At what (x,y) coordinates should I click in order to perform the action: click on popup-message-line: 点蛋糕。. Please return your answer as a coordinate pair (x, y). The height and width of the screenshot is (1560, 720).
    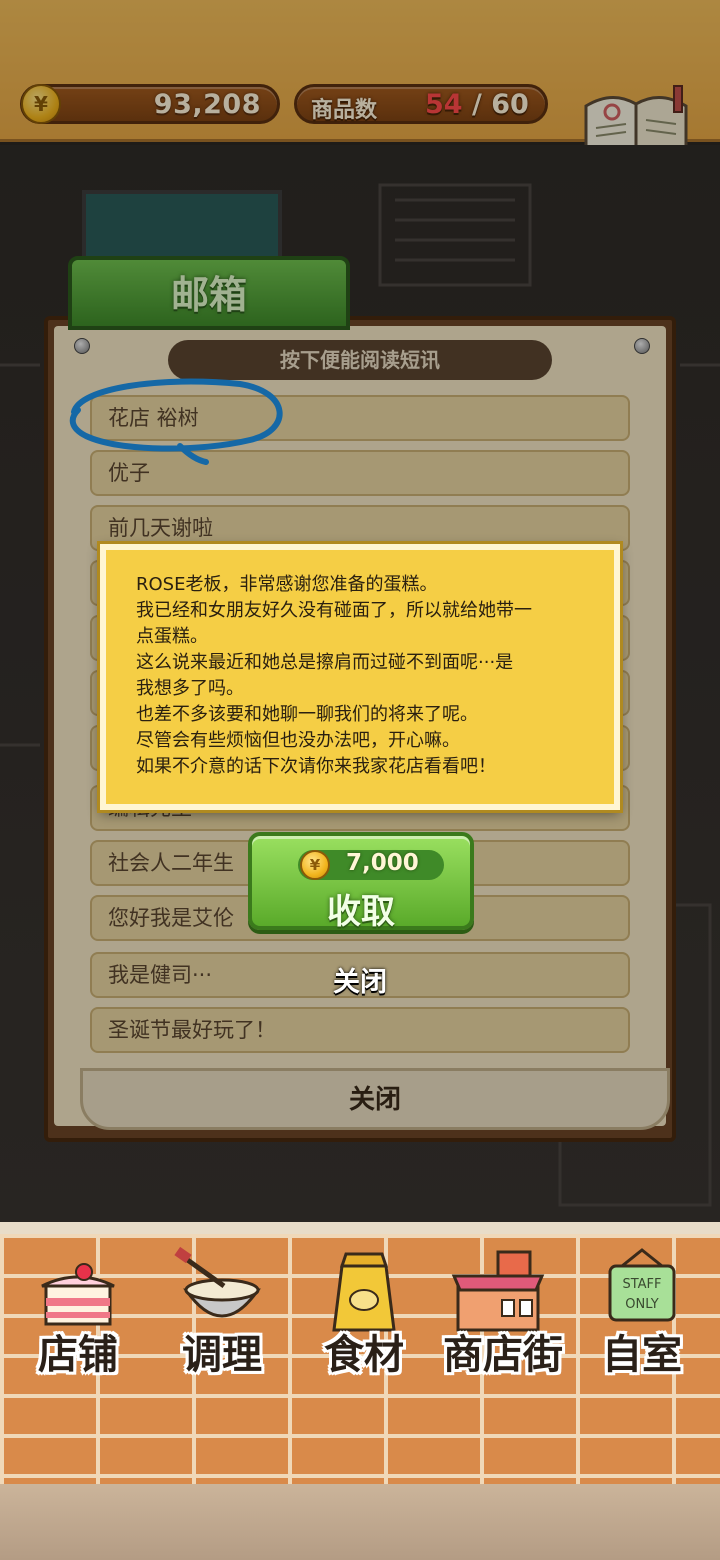
    Looking at the image, I should click on (172, 636).